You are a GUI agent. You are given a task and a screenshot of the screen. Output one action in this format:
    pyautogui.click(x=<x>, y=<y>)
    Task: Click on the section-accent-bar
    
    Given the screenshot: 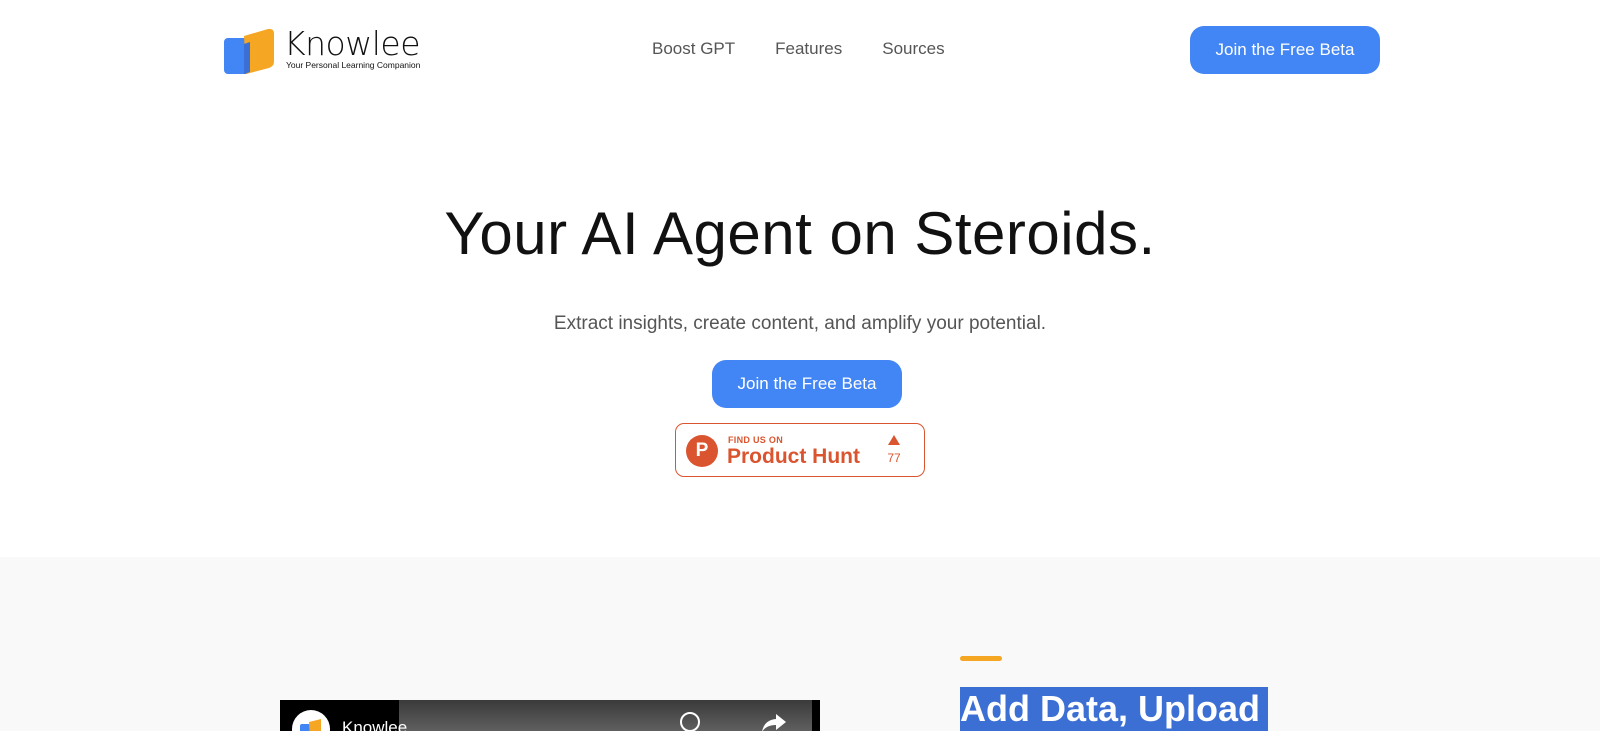 What is the action you would take?
    pyautogui.click(x=981, y=658)
    